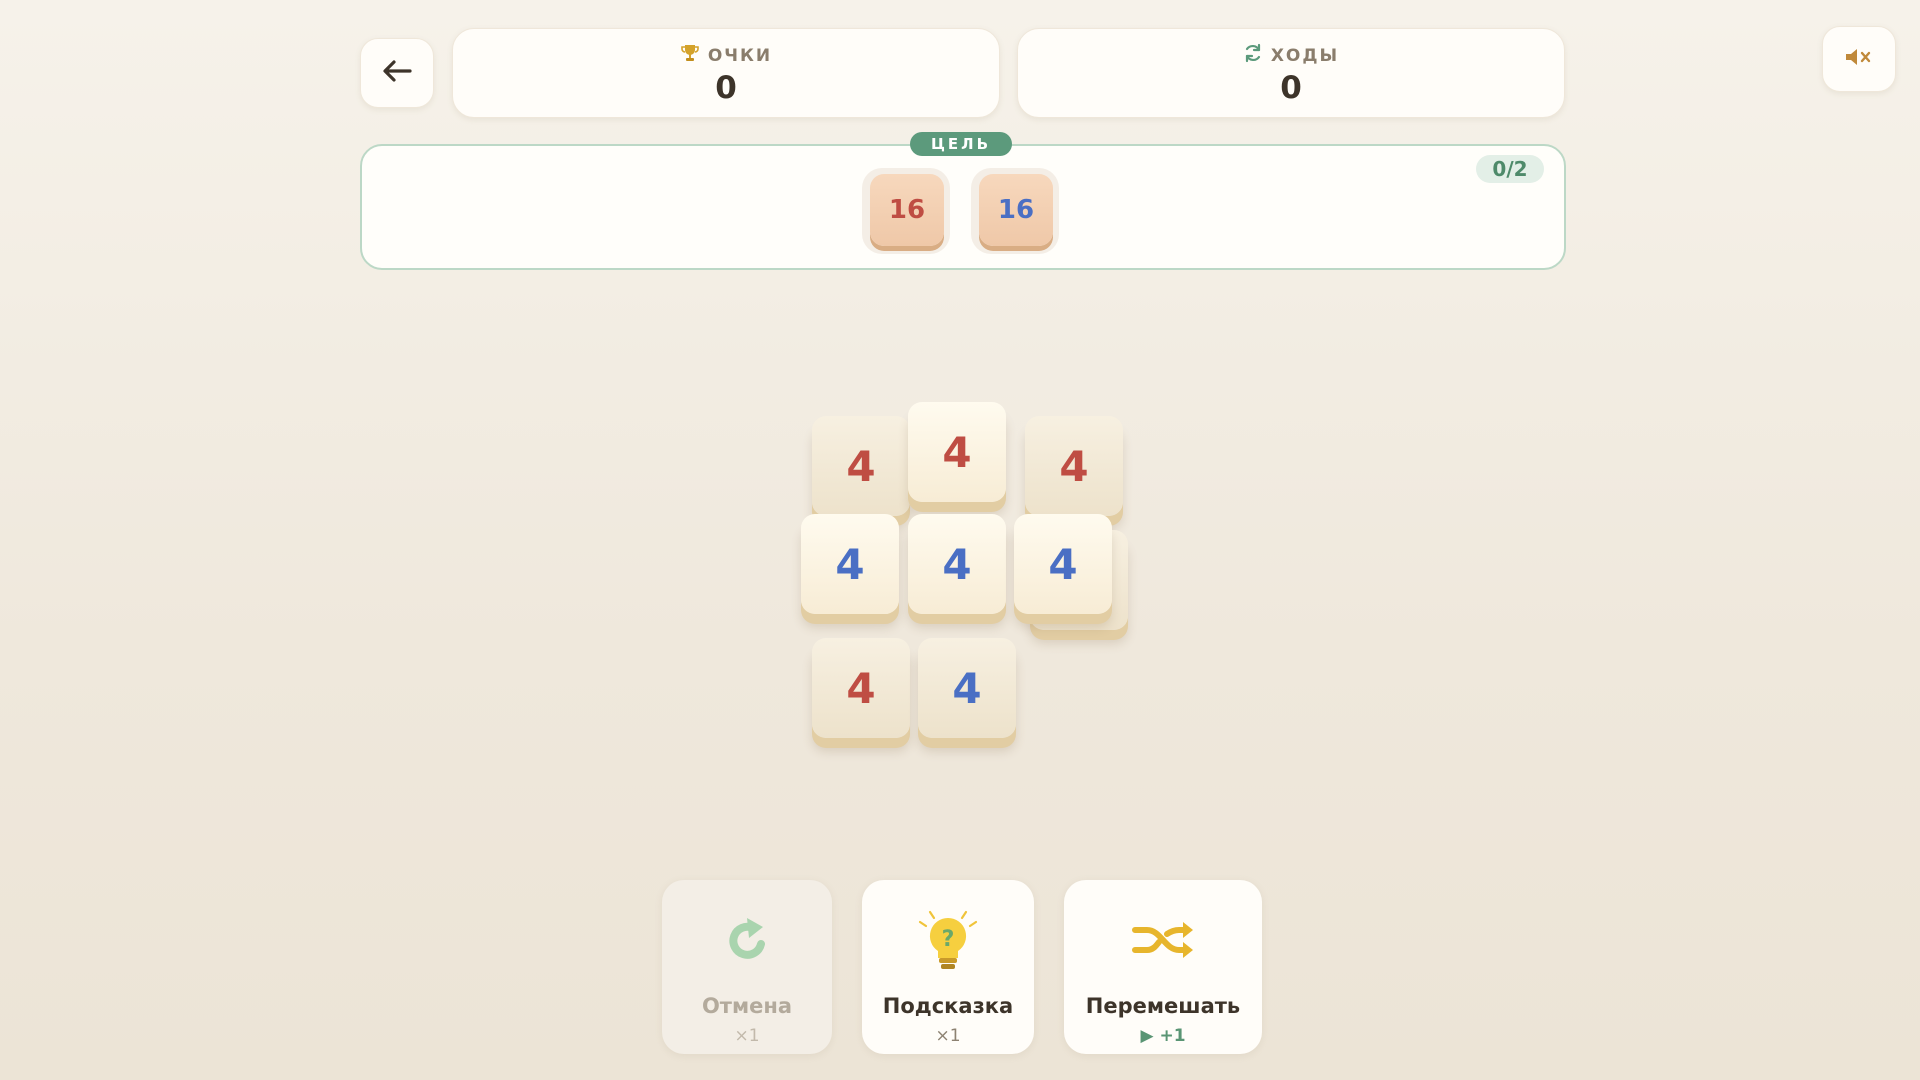  Describe the element at coordinates (1291, 88) in the screenshot. I see `moves-value: 0` at that location.